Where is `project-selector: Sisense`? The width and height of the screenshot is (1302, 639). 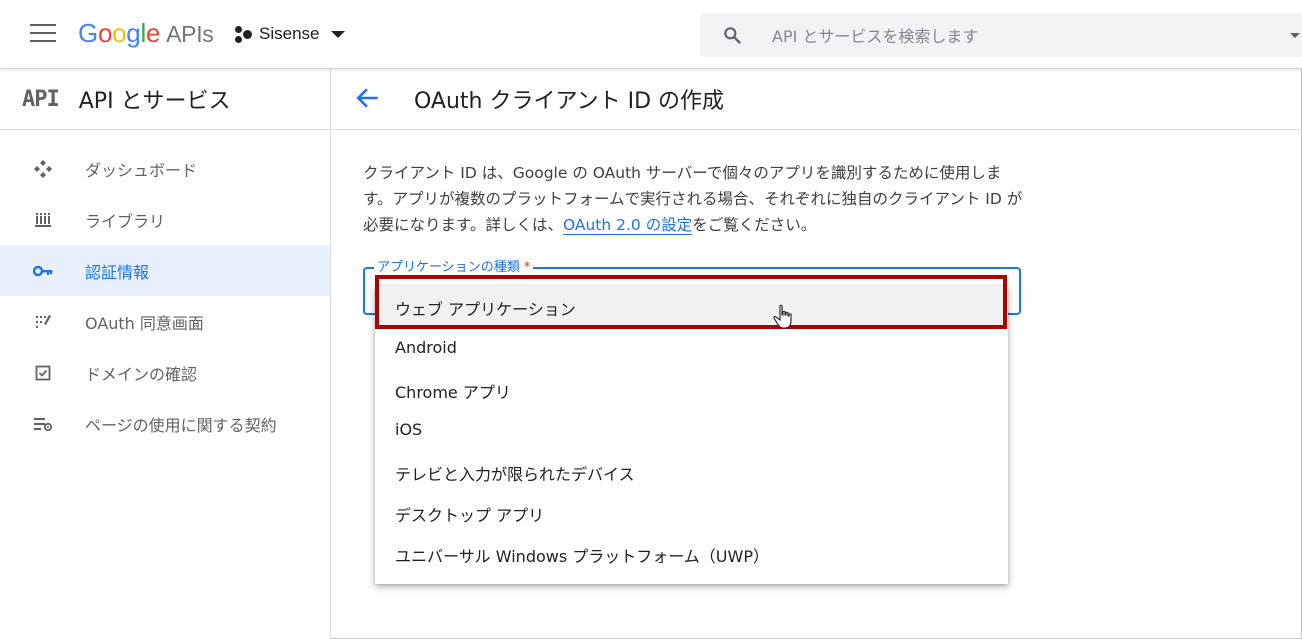 project-selector: Sisense is located at coordinates (289, 34).